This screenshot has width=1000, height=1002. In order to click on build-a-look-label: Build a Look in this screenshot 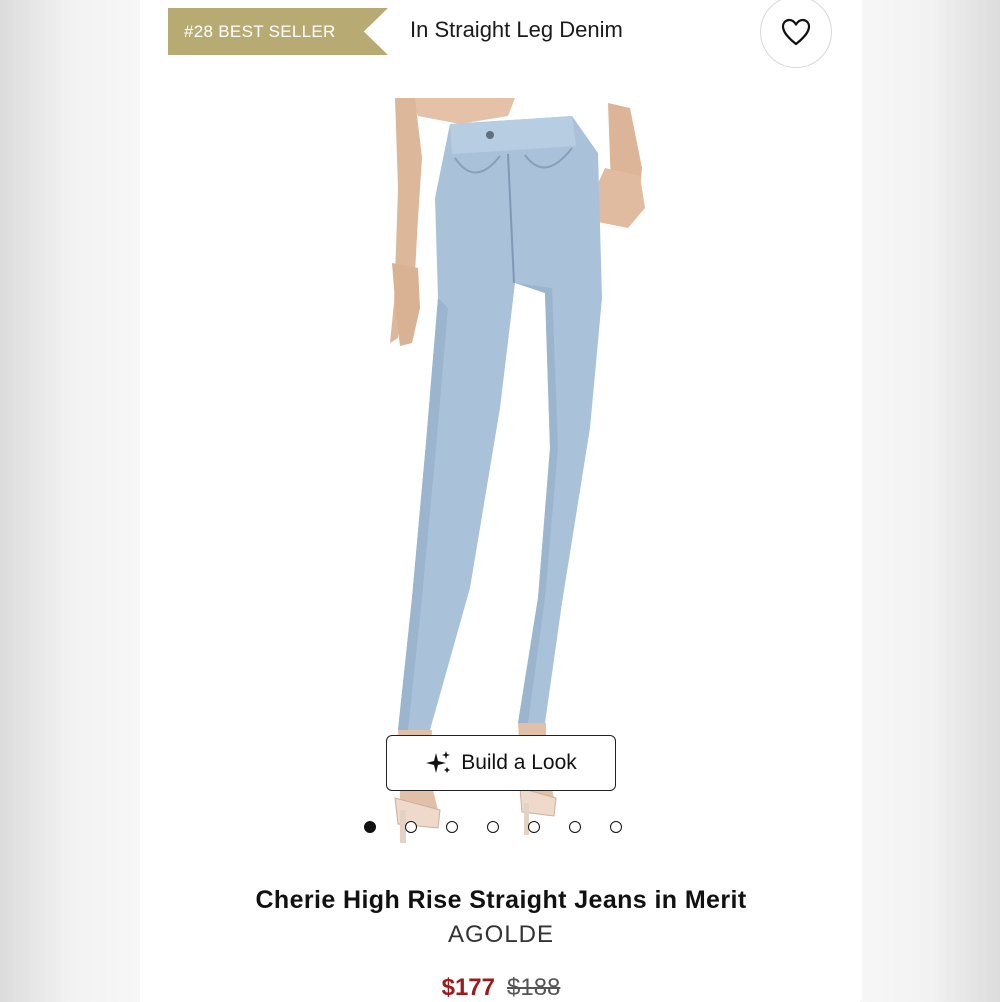, I will do `click(519, 762)`.